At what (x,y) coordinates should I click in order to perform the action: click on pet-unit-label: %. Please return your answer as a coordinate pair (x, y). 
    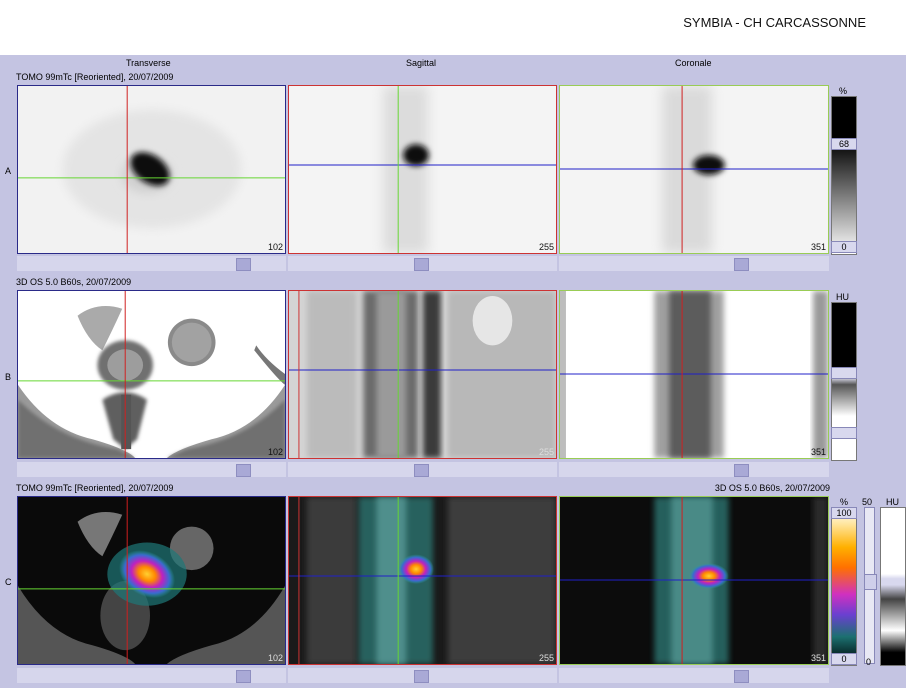
    Looking at the image, I should click on (844, 502).